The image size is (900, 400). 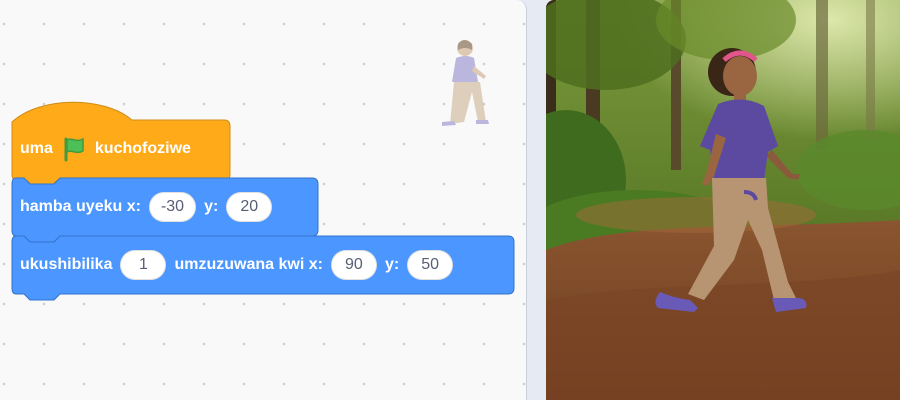 What do you see at coordinates (143, 265) in the screenshot?
I see `glide-secs-input: 1` at bounding box center [143, 265].